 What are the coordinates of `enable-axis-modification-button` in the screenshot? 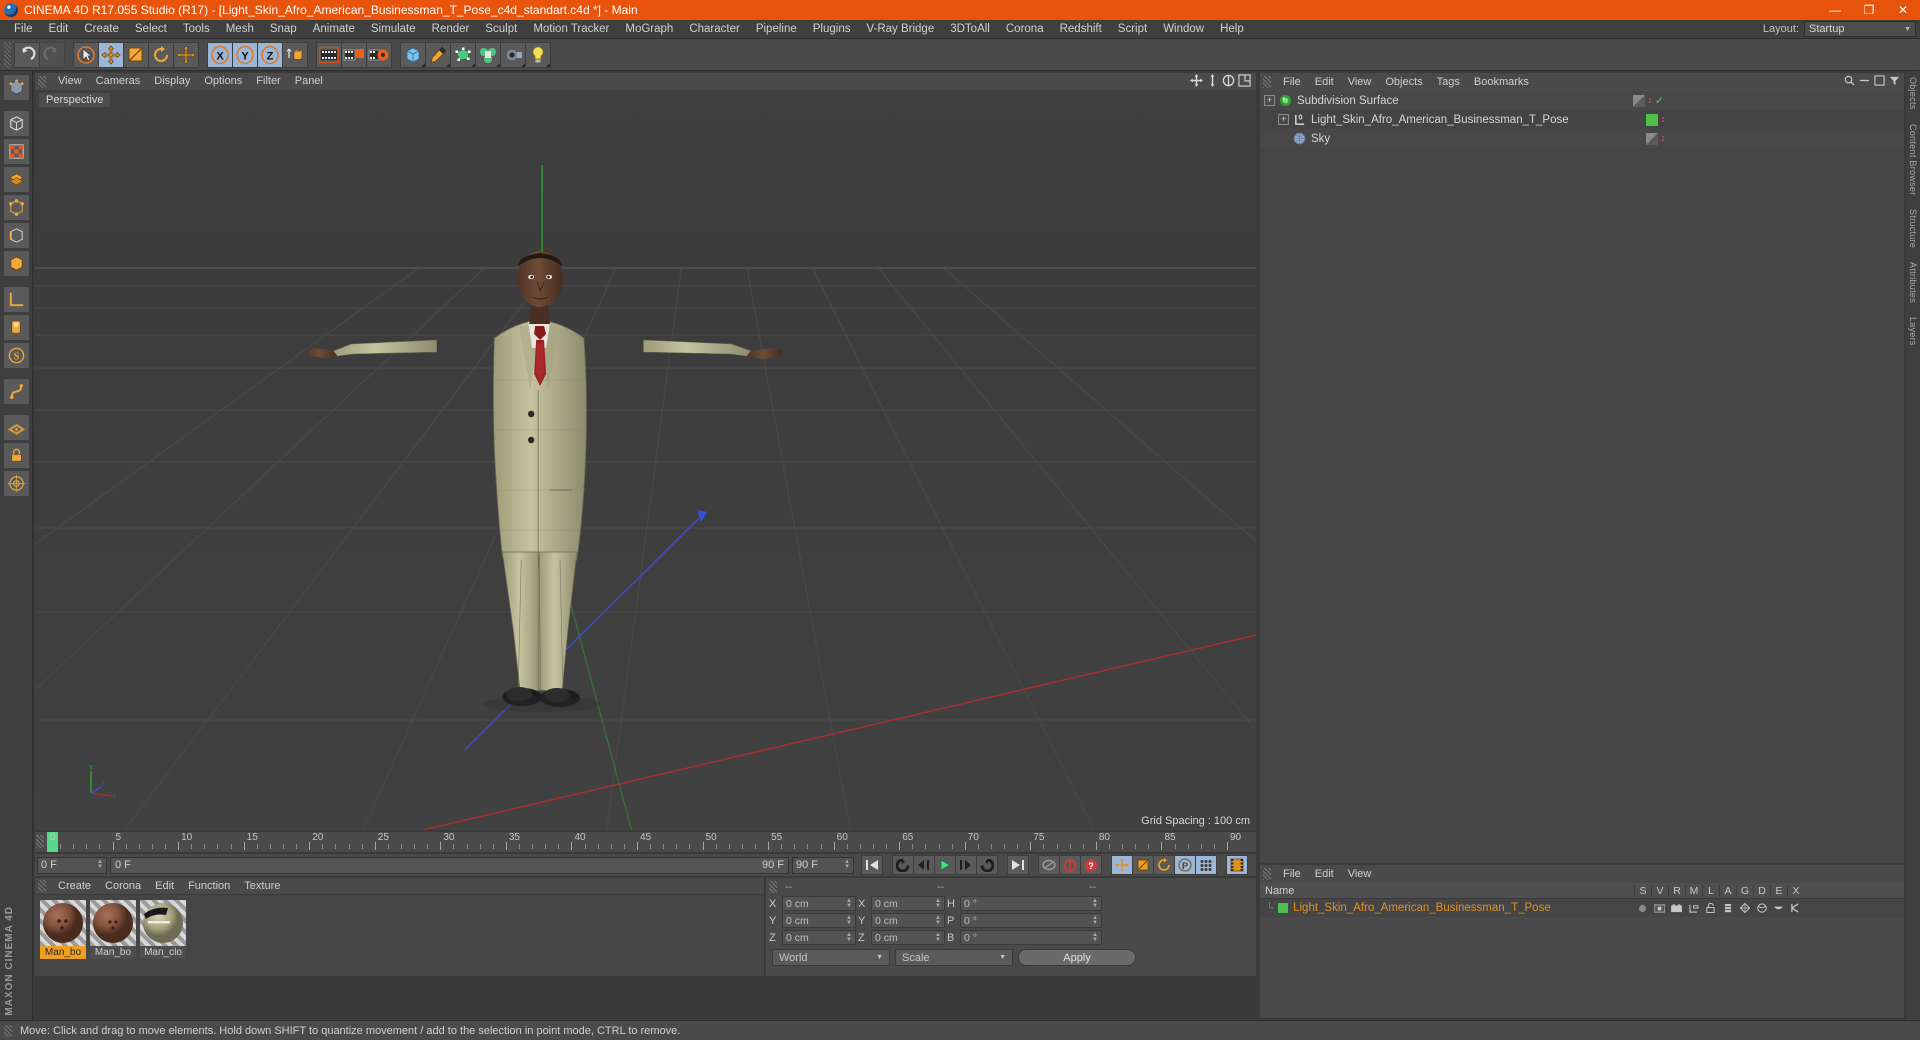 It's located at (16, 299).